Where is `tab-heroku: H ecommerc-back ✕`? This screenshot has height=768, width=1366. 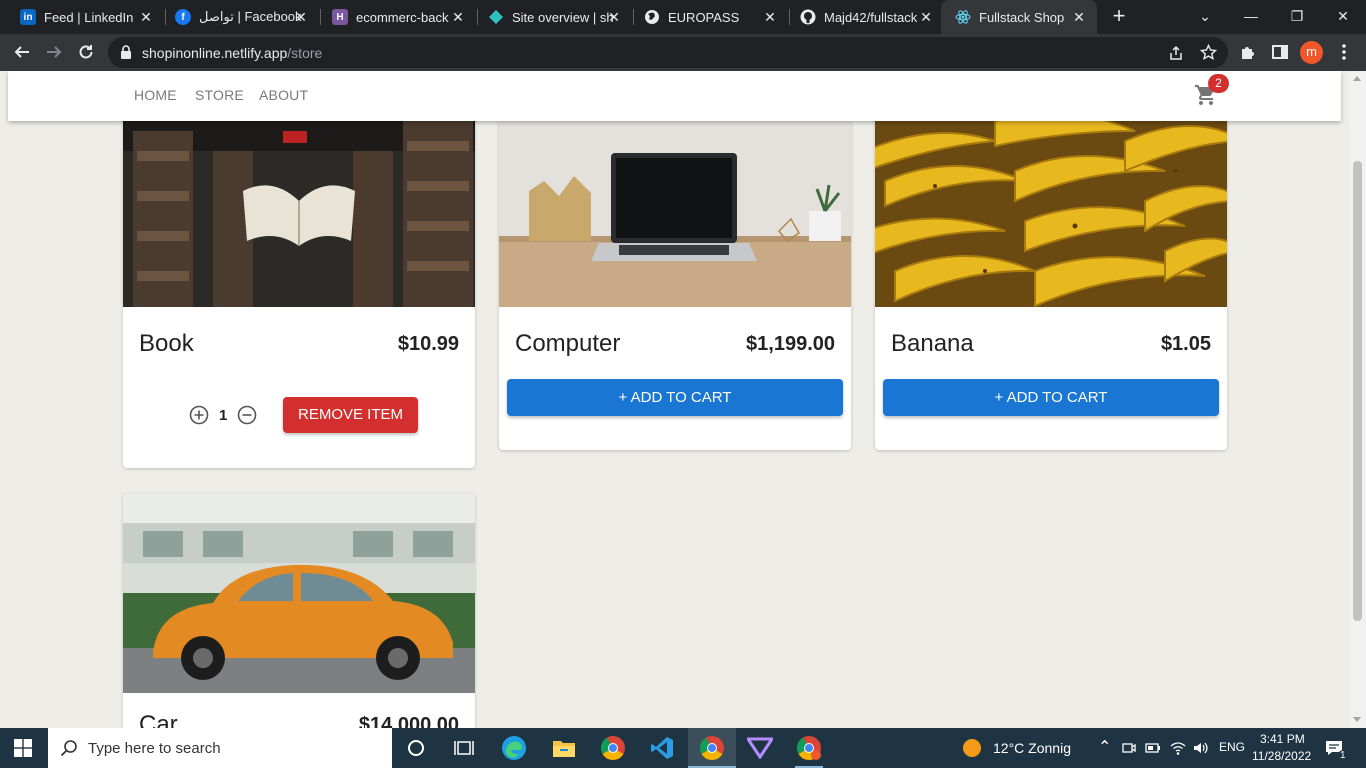
tab-heroku: H ecommerc-back ✕ is located at coordinates (394, 17).